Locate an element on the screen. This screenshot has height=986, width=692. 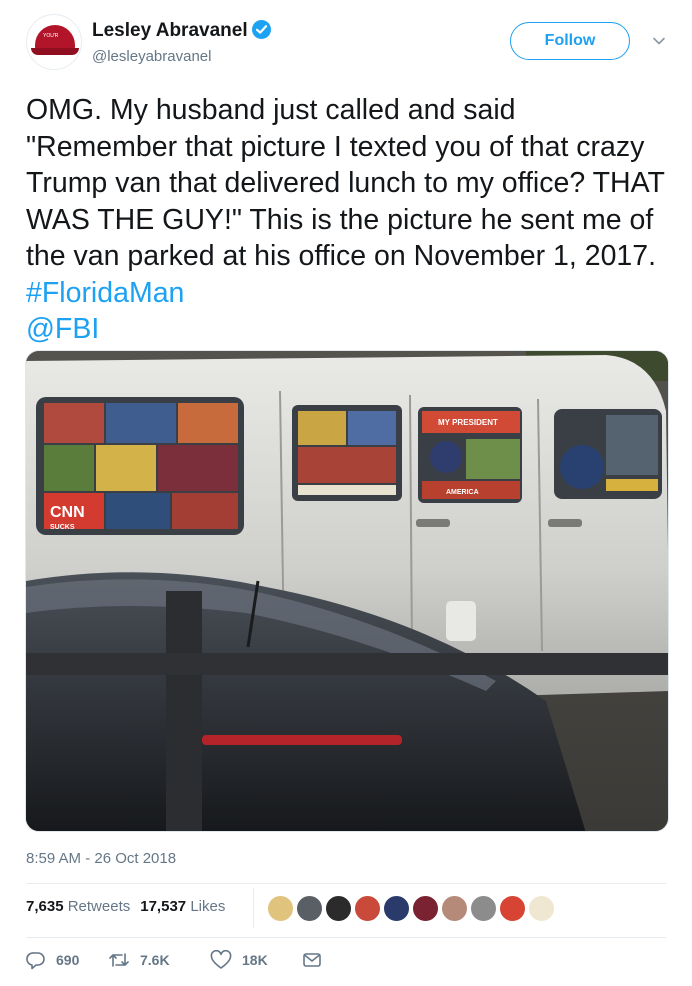
like-count: 18K is located at coordinates (255, 960).